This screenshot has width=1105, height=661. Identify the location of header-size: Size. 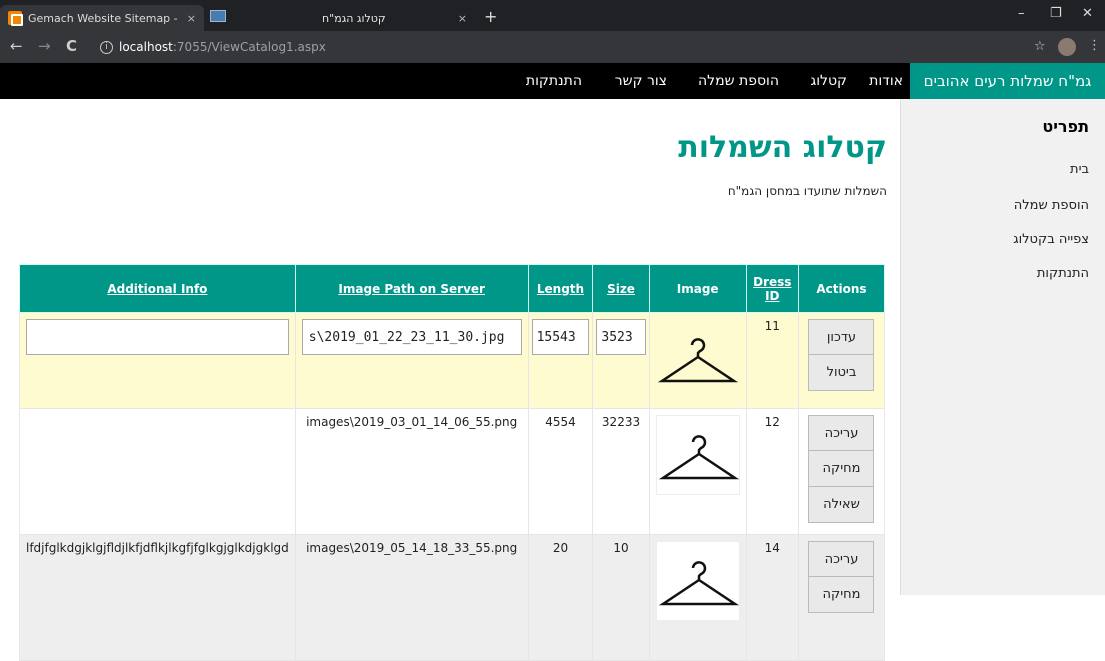
(621, 288).